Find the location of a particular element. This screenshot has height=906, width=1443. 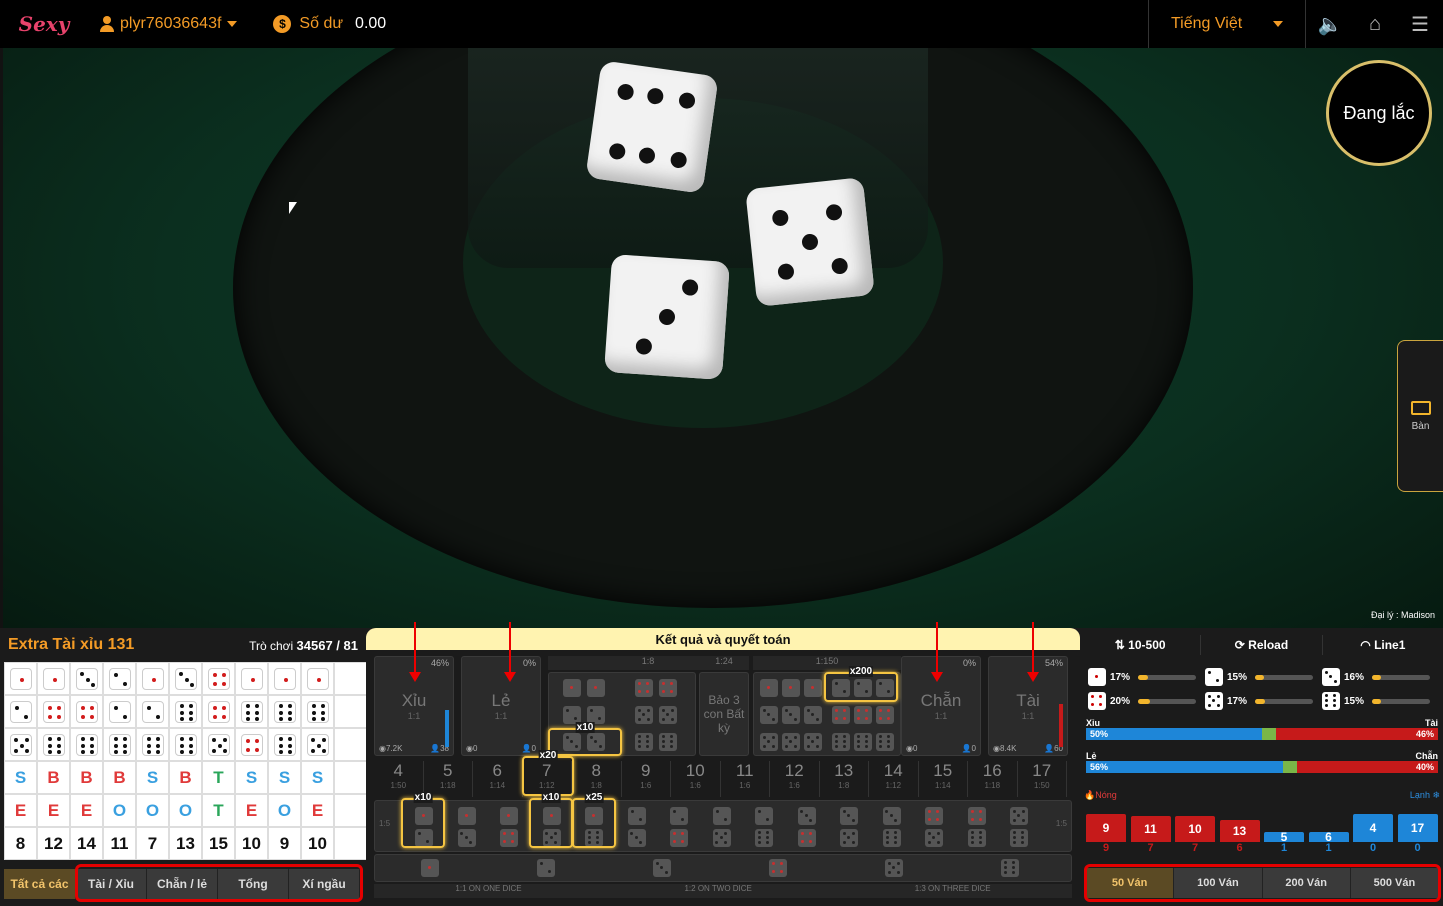

road-cell: E is located at coordinates (317, 810).